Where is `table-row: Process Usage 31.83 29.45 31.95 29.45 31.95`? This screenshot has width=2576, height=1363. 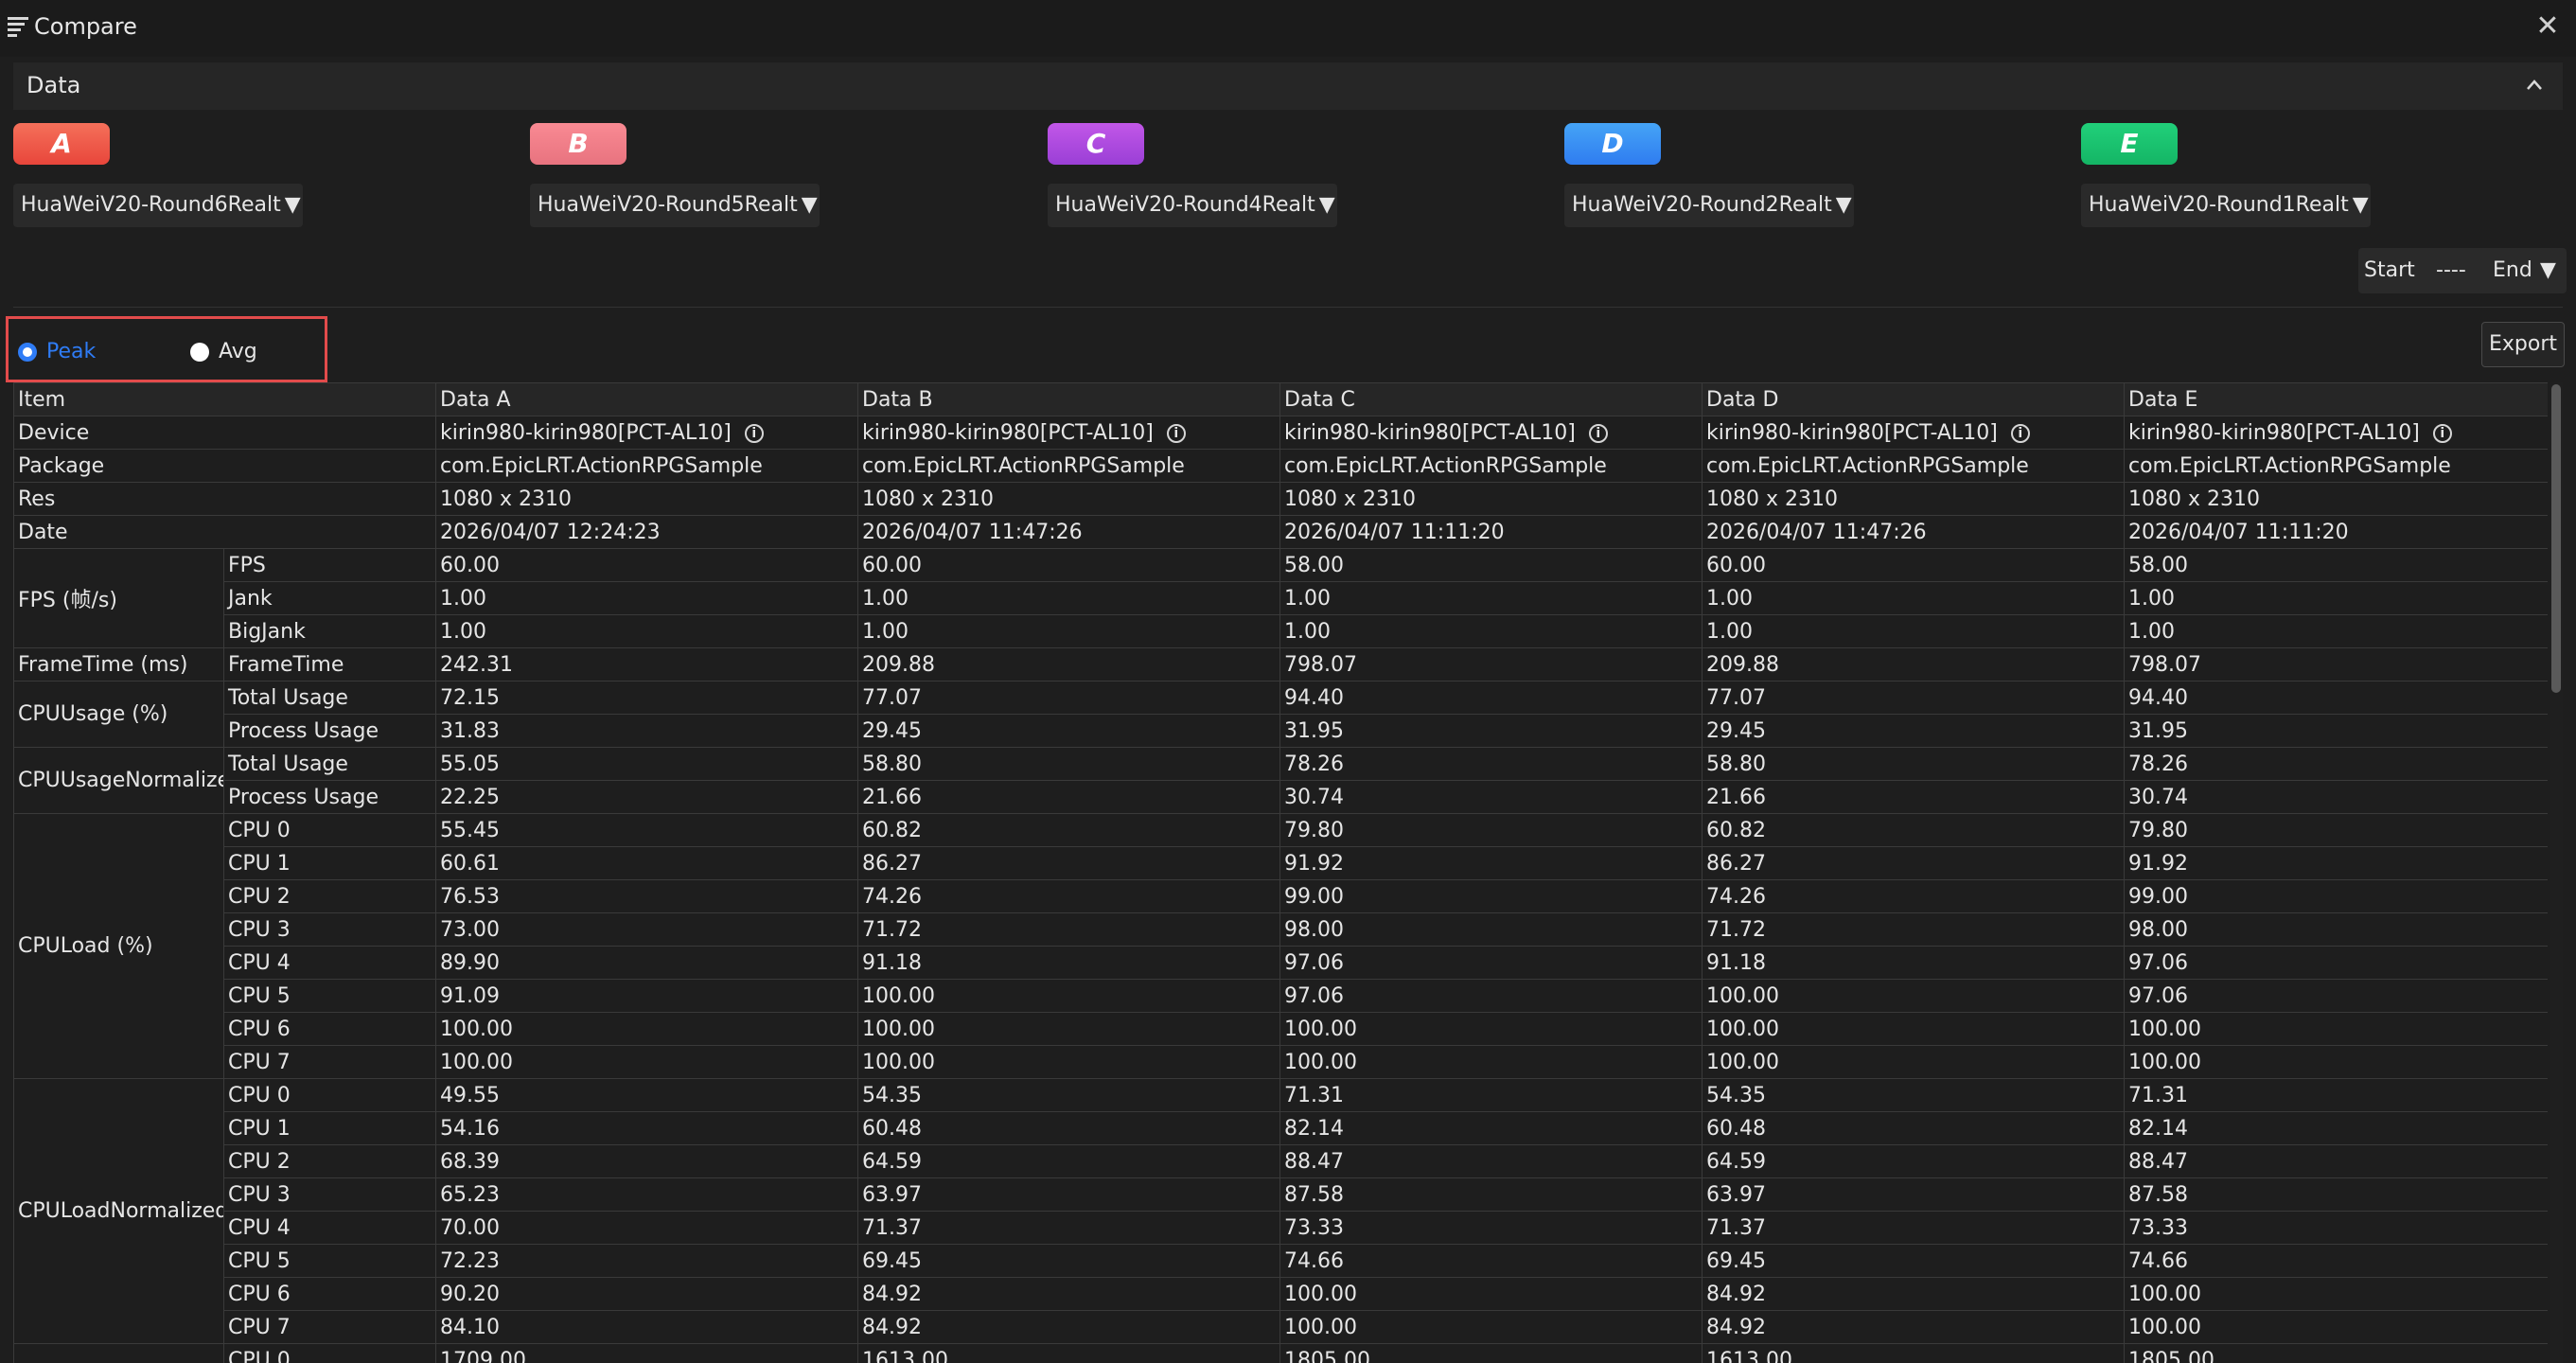
table-row: Process Usage 31.83 29.45 31.95 29.45 31.95 is located at coordinates (1281, 731).